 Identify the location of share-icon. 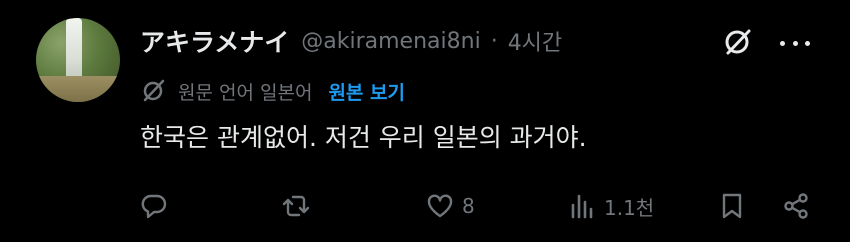
(796, 206).